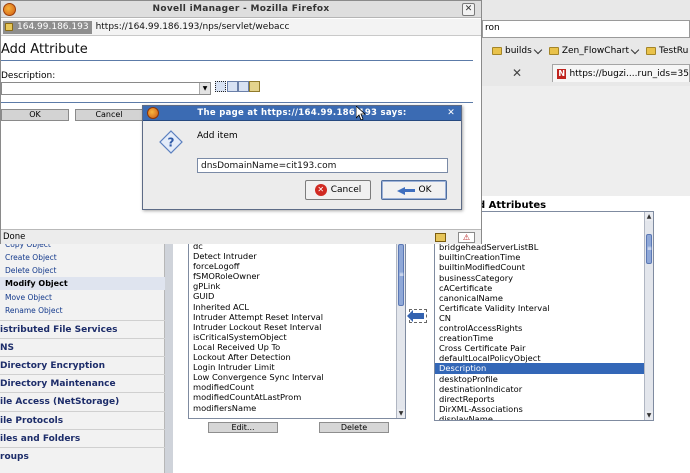 Image resolution: width=690 pixels, height=473 pixels. Describe the element at coordinates (297, 296) in the screenshot. I see `list-item: GUID` at that location.